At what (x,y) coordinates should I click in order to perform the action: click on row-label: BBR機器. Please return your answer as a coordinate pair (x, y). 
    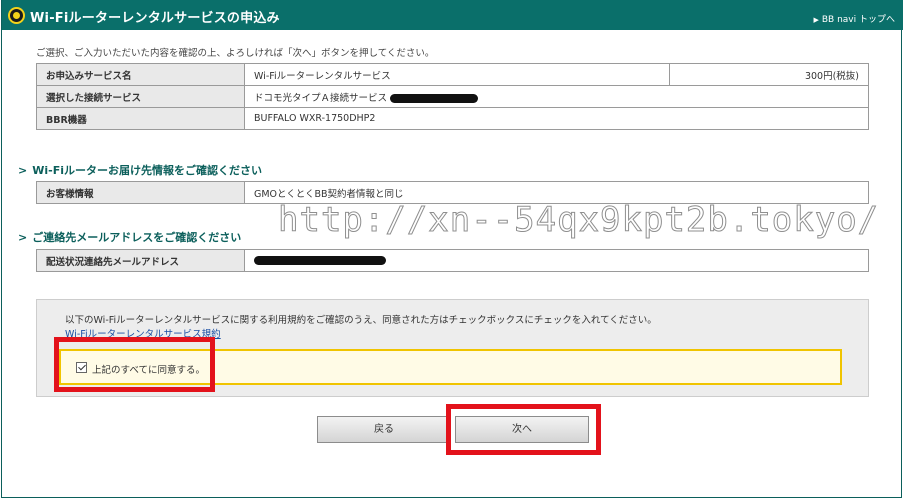
    Looking at the image, I should click on (140, 118).